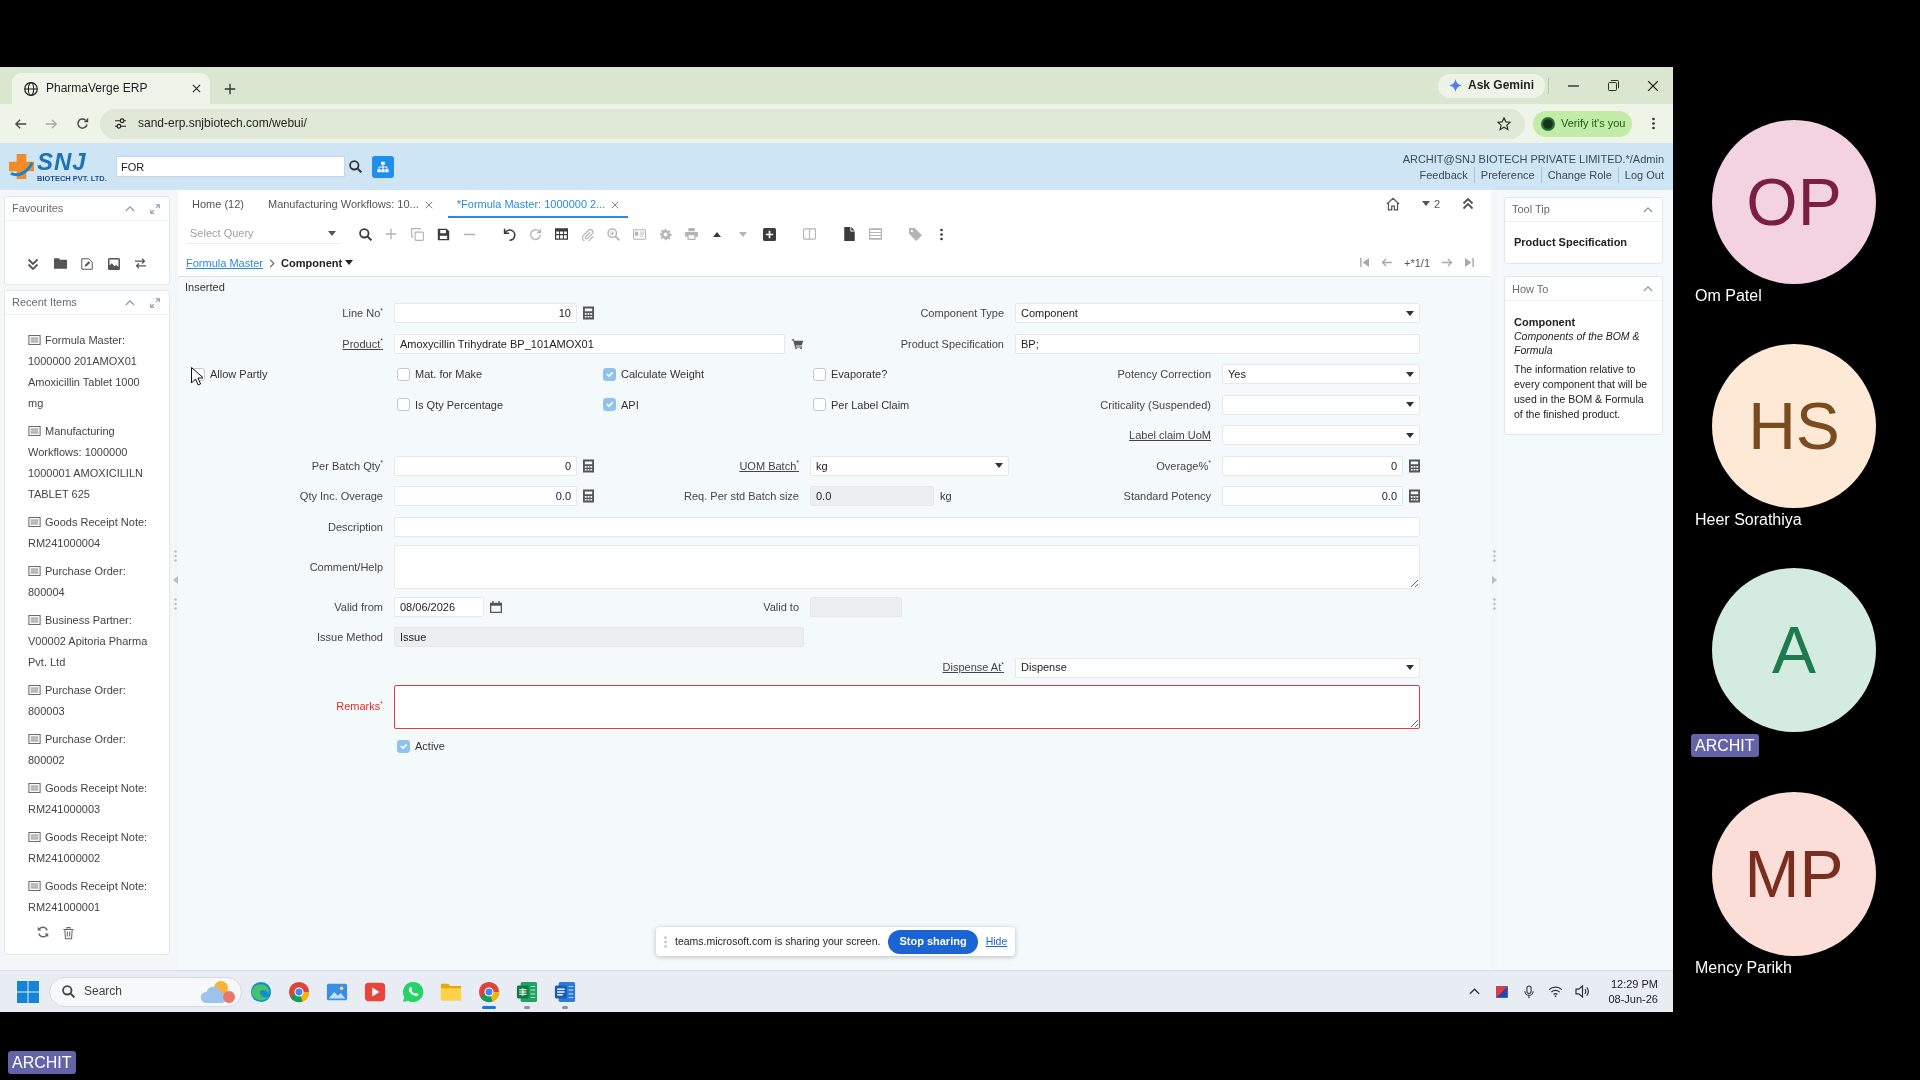 The width and height of the screenshot is (1920, 1080). Describe the element at coordinates (1469, 263) in the screenshot. I see `last-record-icon` at that location.